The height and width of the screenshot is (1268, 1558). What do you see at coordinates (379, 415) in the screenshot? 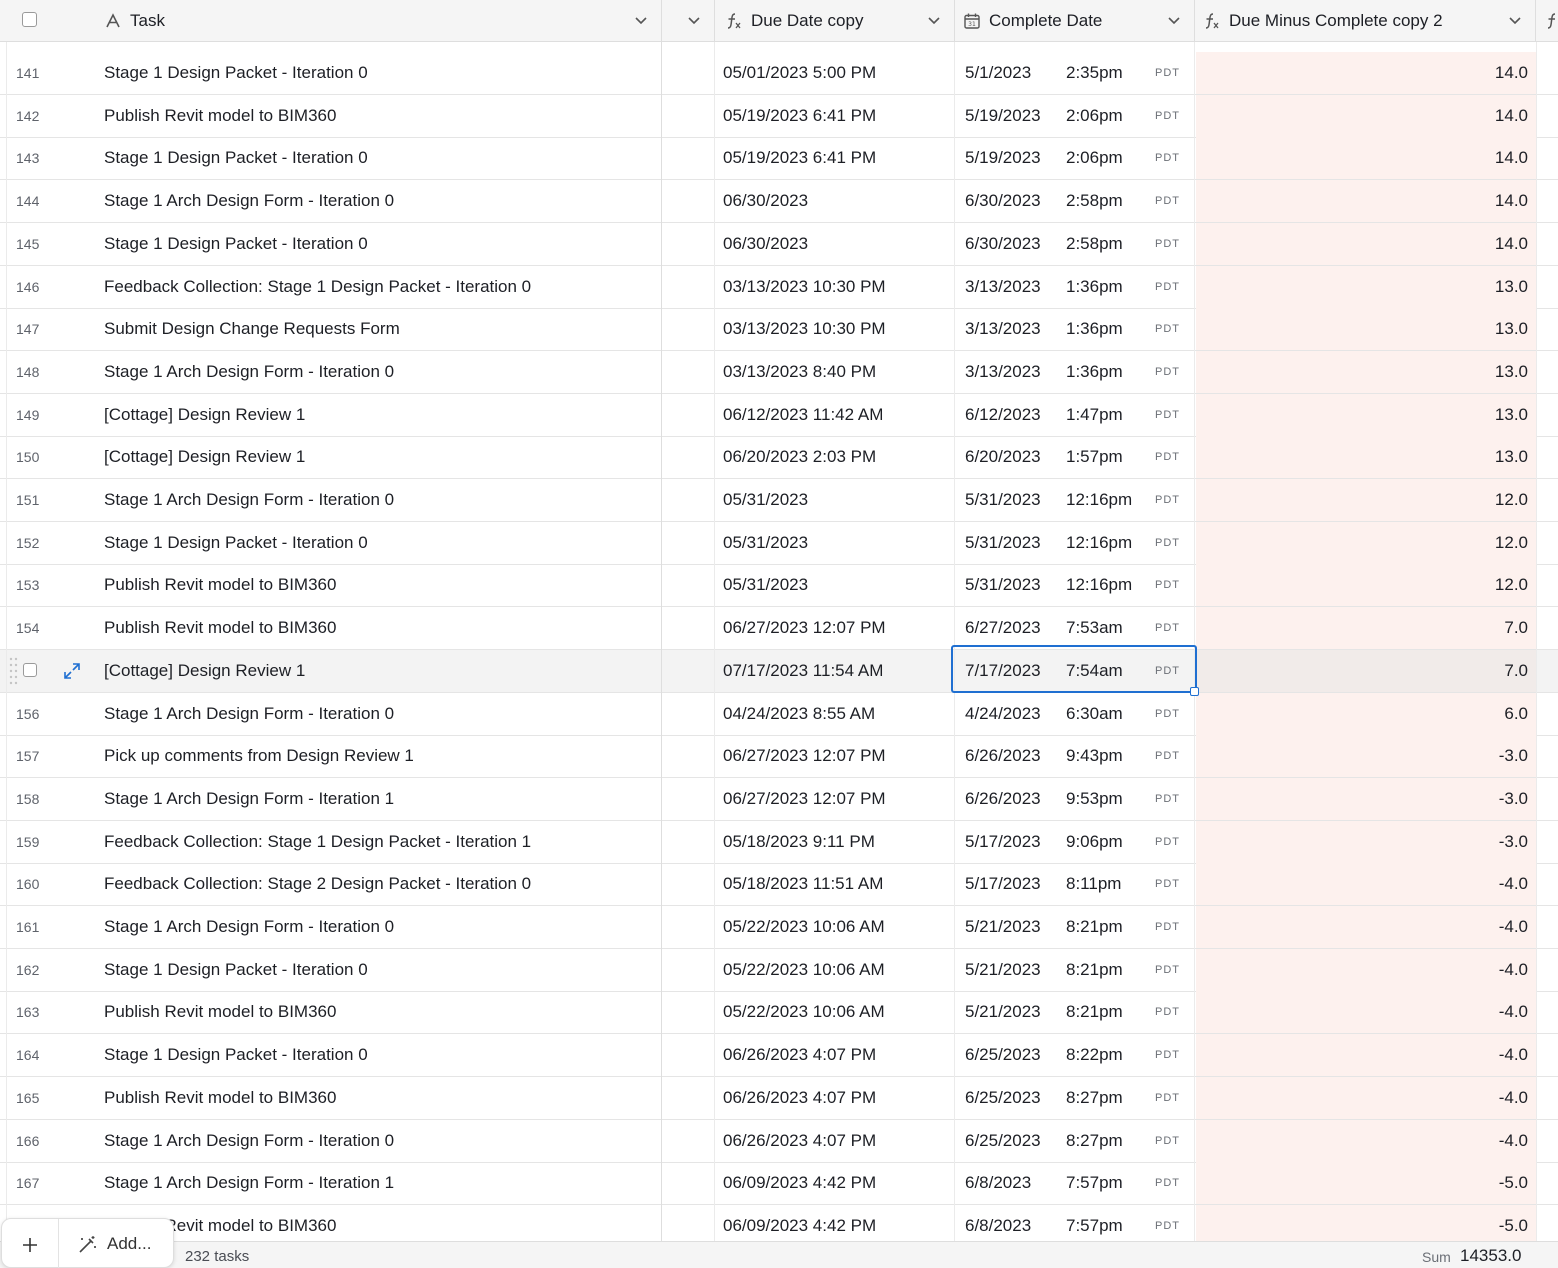
I see `task-cell: [Cottage] Design Review 1` at bounding box center [379, 415].